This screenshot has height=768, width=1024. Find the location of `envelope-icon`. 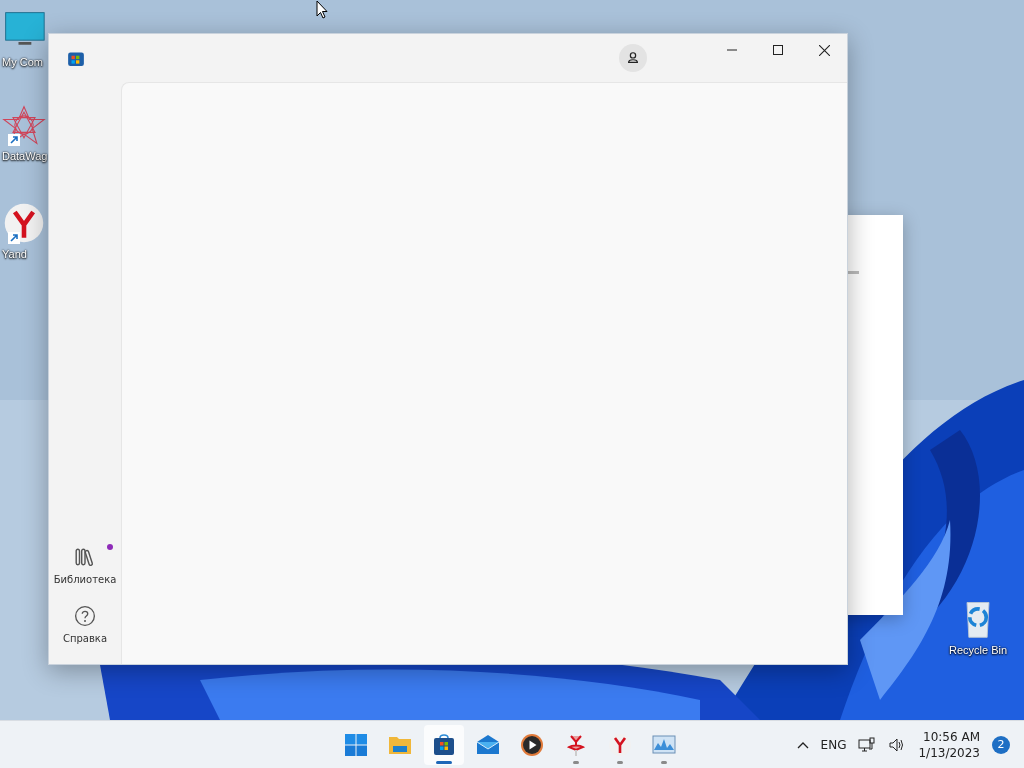

envelope-icon is located at coordinates (488, 744).